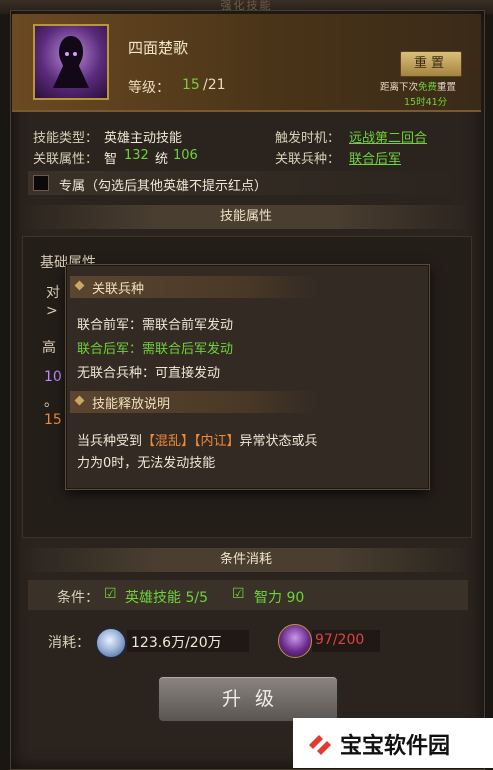  What do you see at coordinates (278, 441) in the screenshot?
I see `popup-desc-suffix: 异常状态或兵` at bounding box center [278, 441].